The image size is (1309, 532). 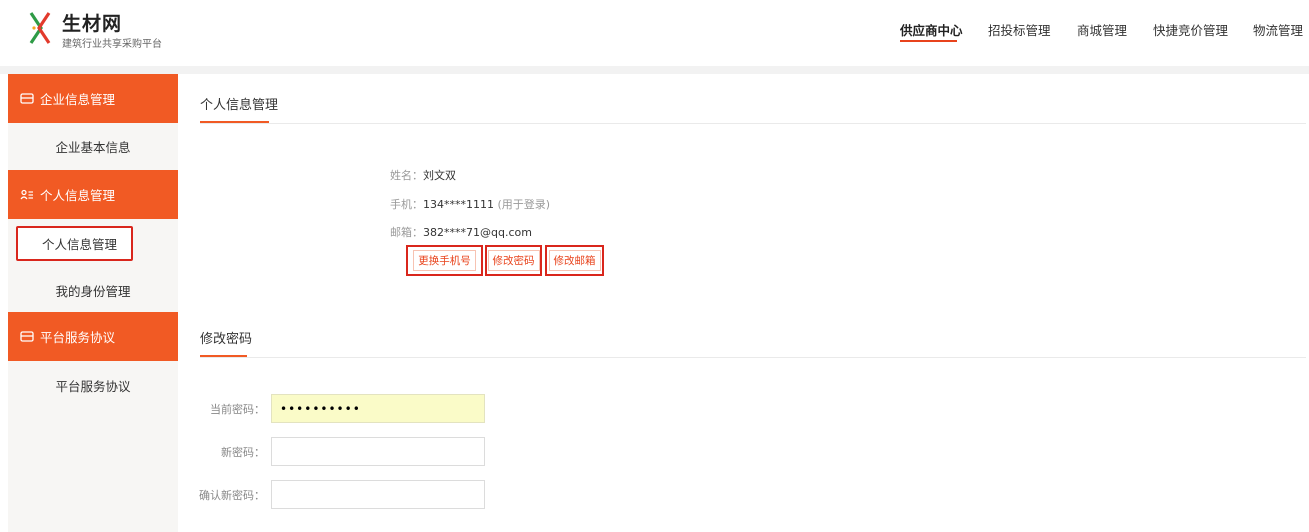 I want to click on sidebar-head-label: 企业信息管理, so click(x=78, y=99).